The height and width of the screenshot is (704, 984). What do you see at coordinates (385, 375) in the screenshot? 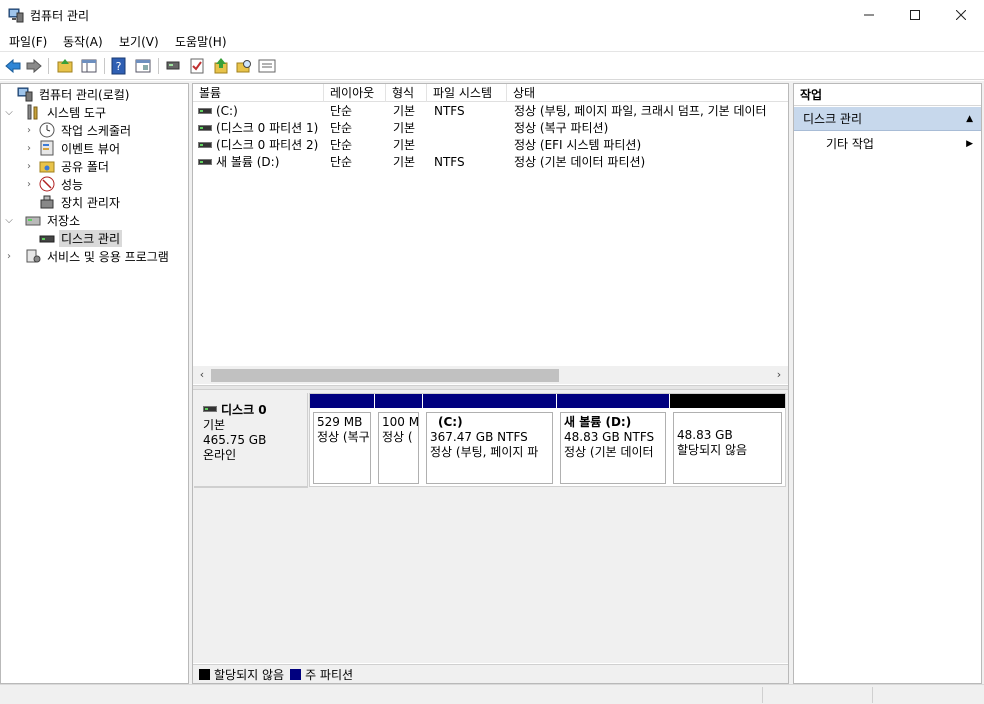
I see `scrollbar-thumb` at bounding box center [385, 375].